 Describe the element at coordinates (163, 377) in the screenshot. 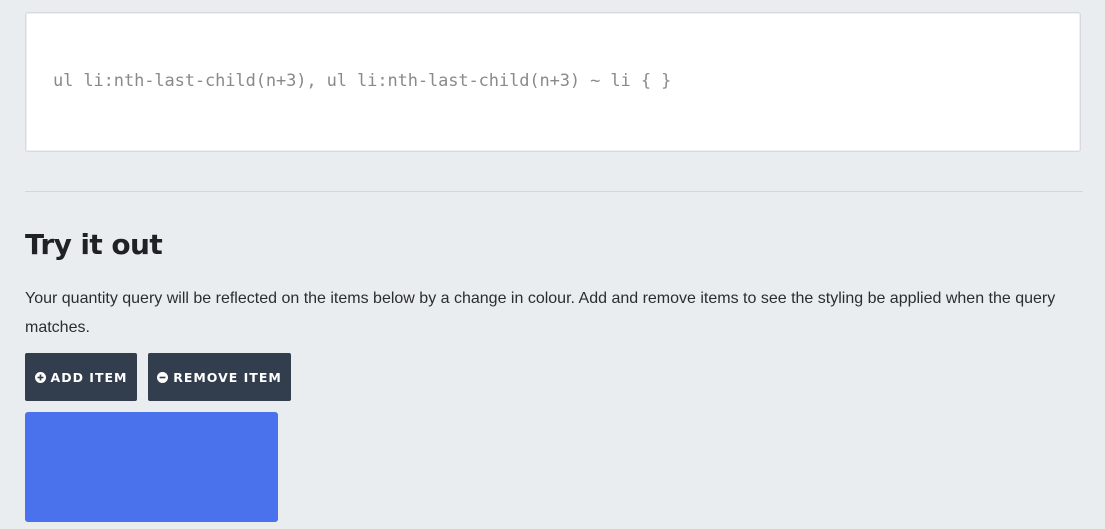

I see `minus-circle-icon` at that location.